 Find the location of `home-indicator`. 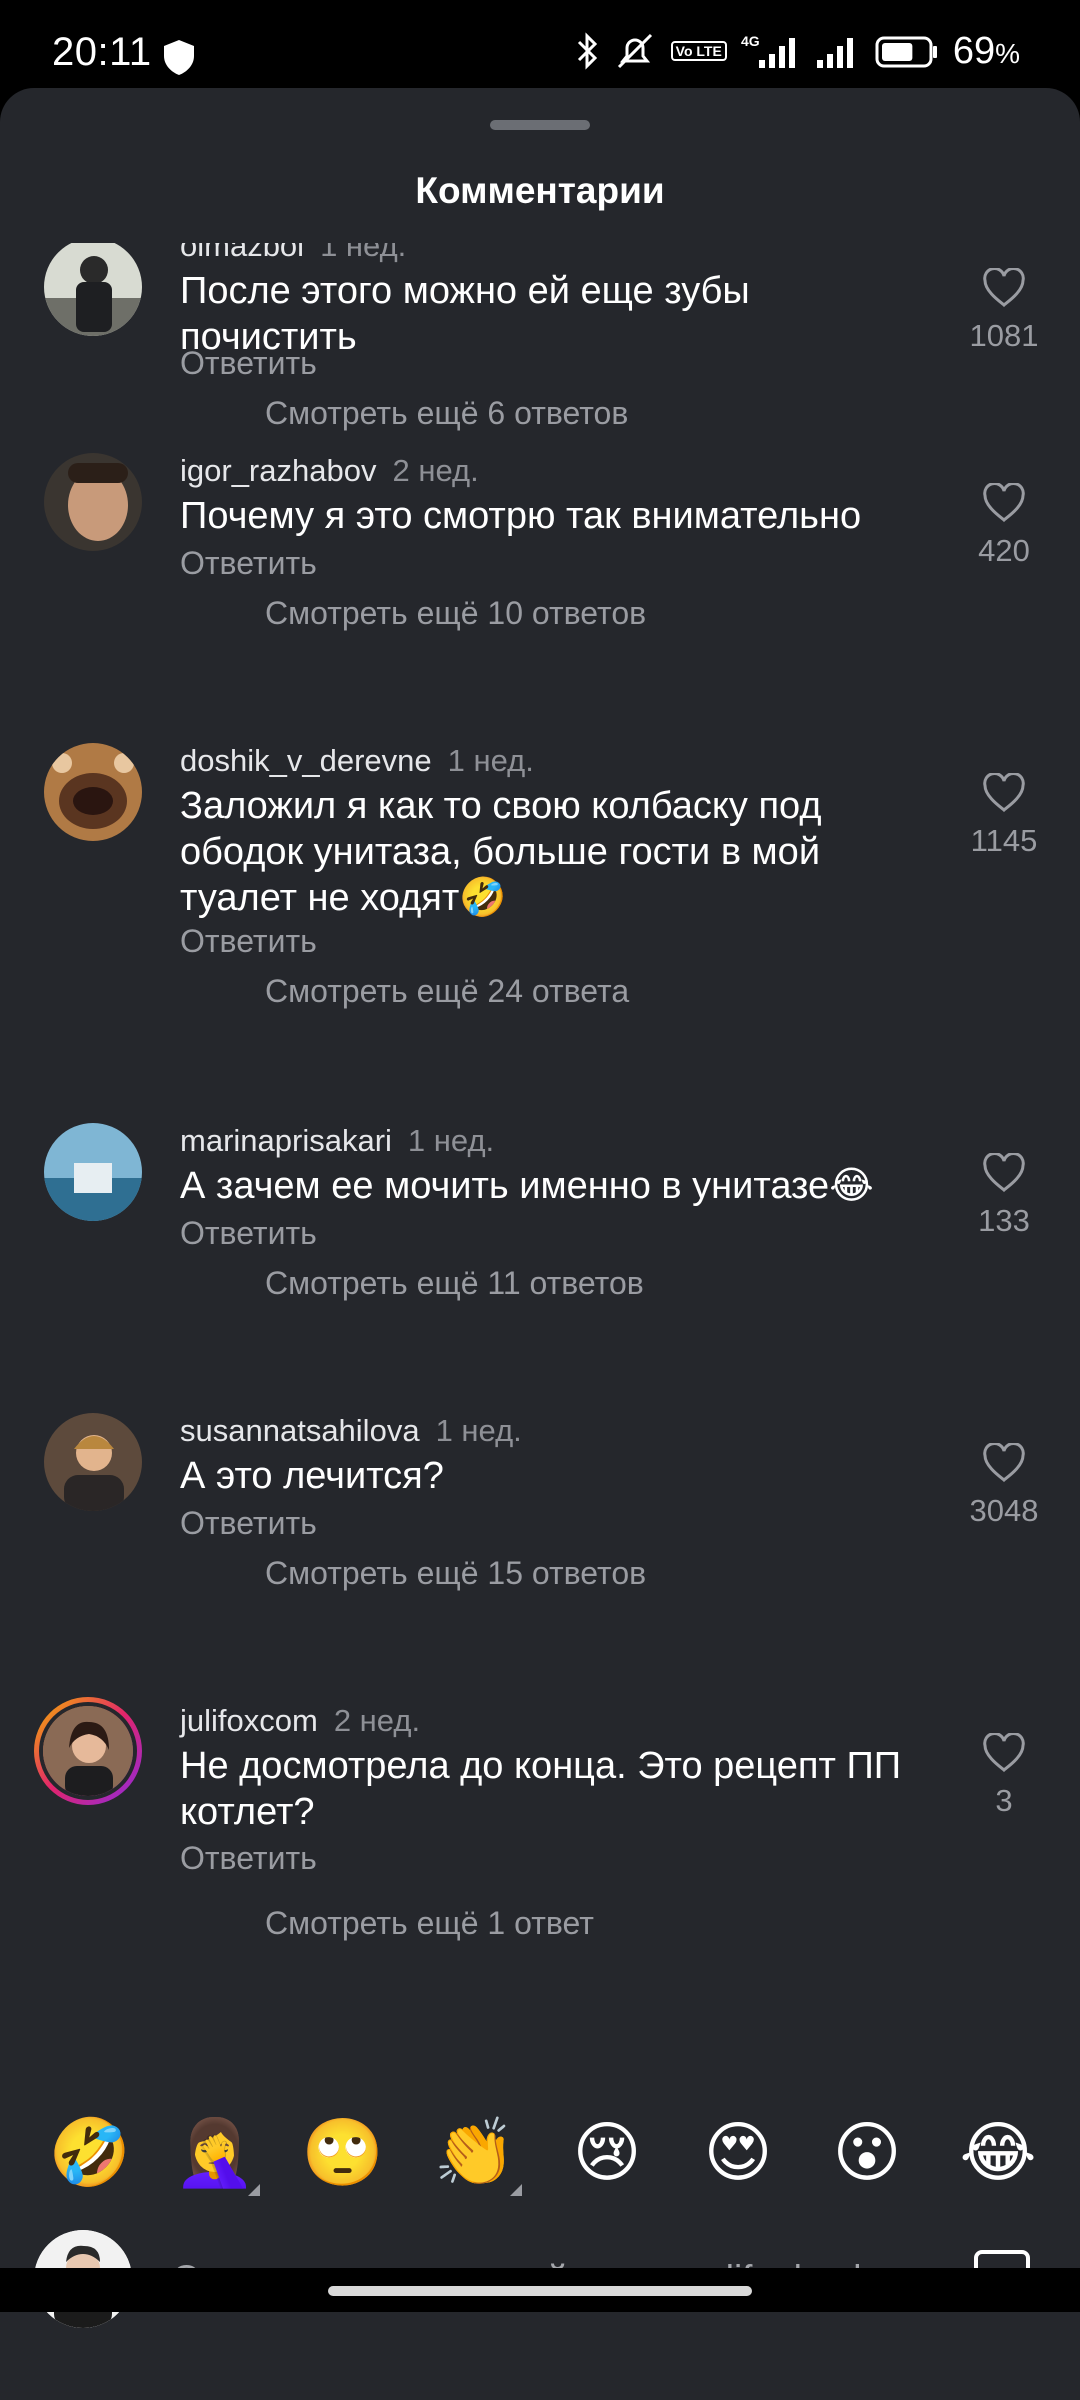

home-indicator is located at coordinates (540, 2291).